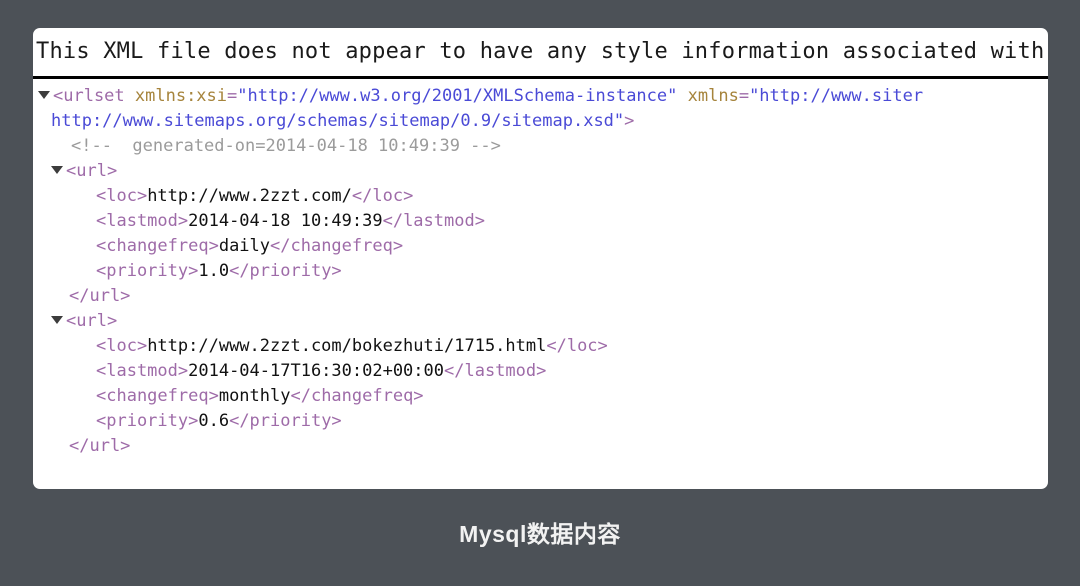  Describe the element at coordinates (540, 534) in the screenshot. I see `figure-caption: Mysql数据内容` at that location.